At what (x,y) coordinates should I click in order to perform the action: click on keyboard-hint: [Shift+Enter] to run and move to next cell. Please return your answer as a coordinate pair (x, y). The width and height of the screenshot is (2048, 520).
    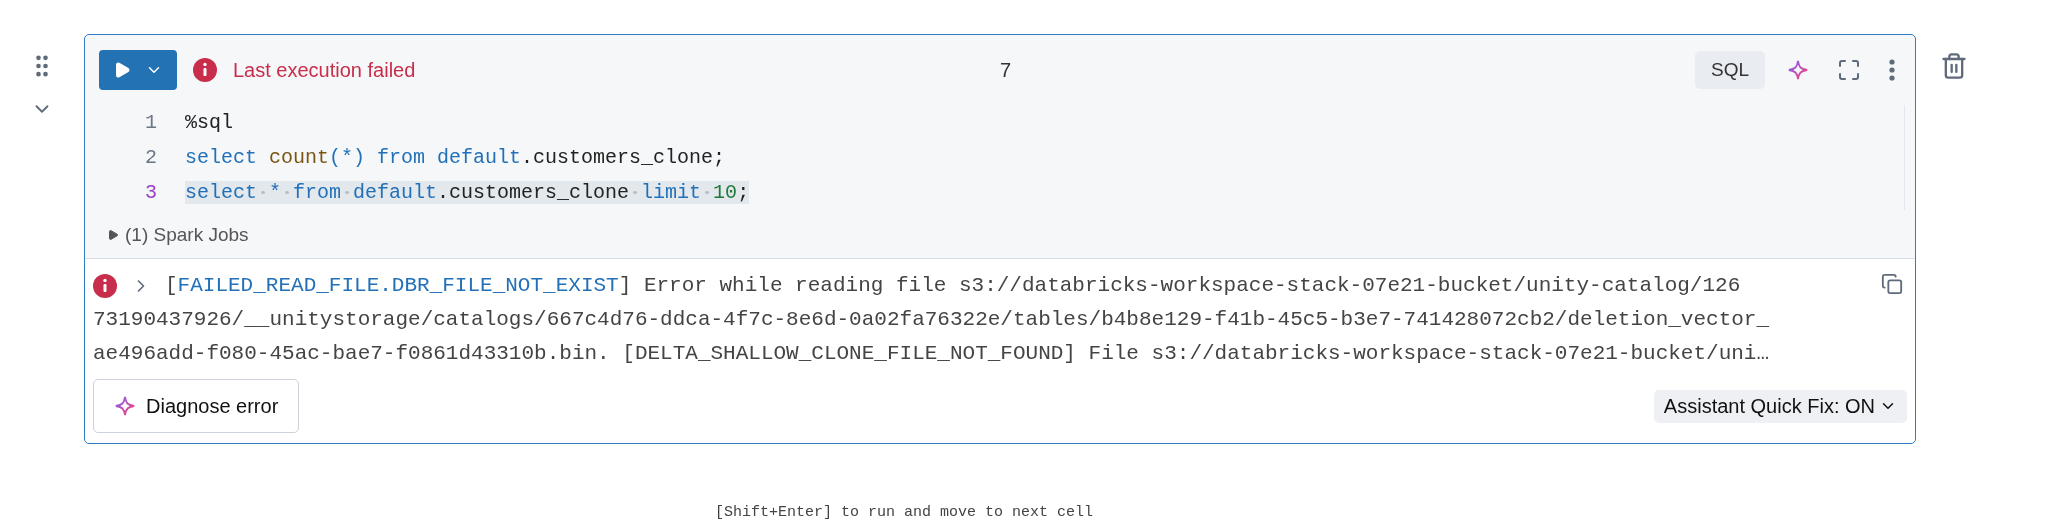
    Looking at the image, I should click on (904, 512).